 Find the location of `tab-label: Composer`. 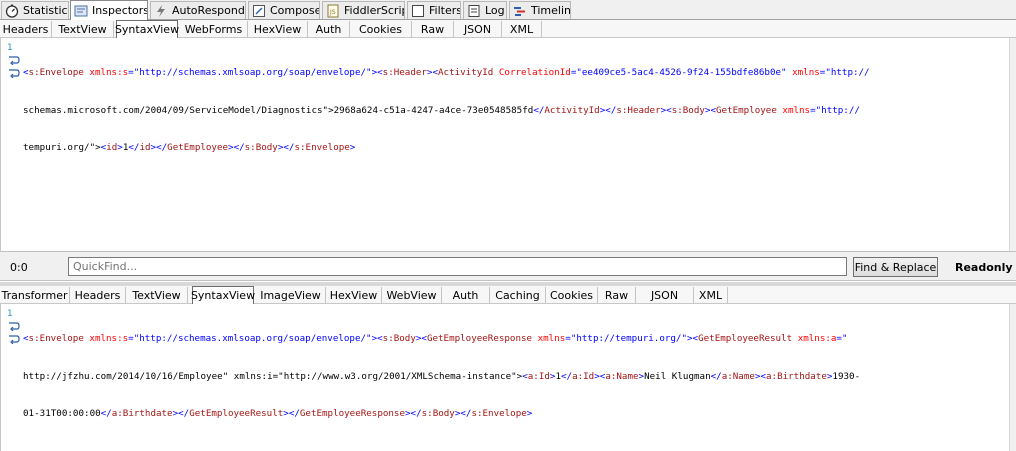

tab-label: Composer is located at coordinates (294, 10).